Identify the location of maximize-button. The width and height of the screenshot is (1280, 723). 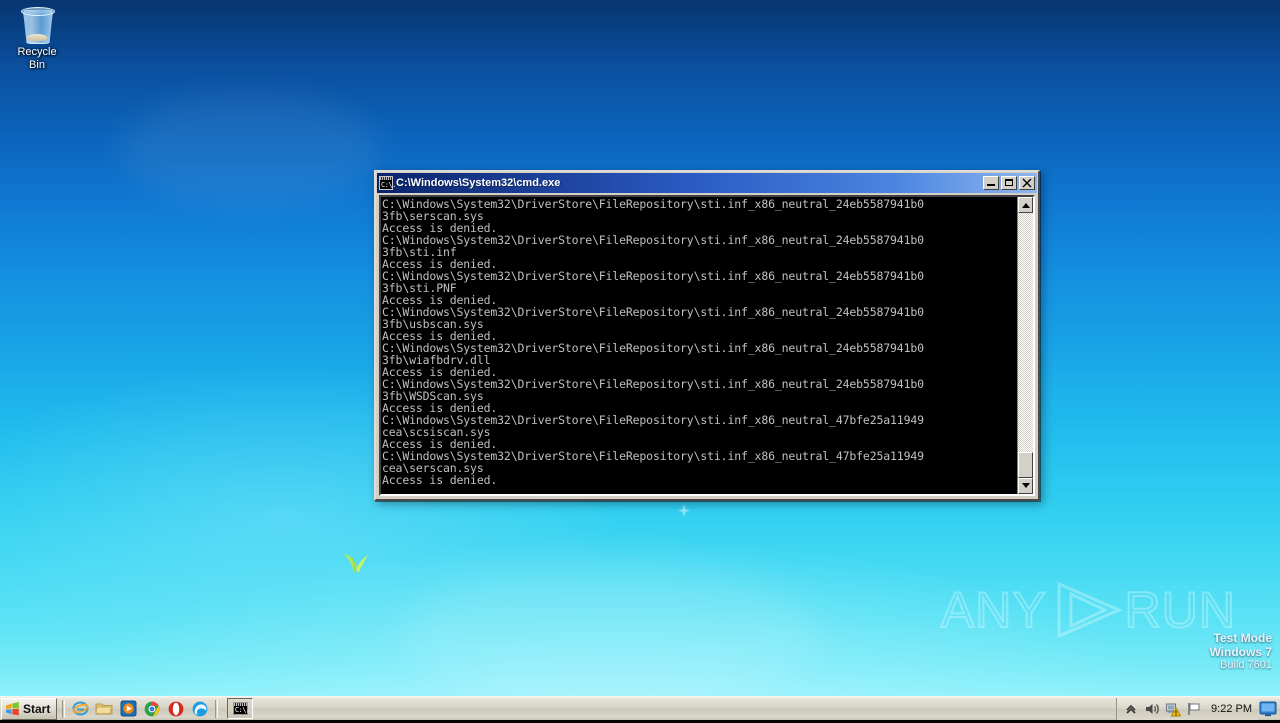
(1009, 183).